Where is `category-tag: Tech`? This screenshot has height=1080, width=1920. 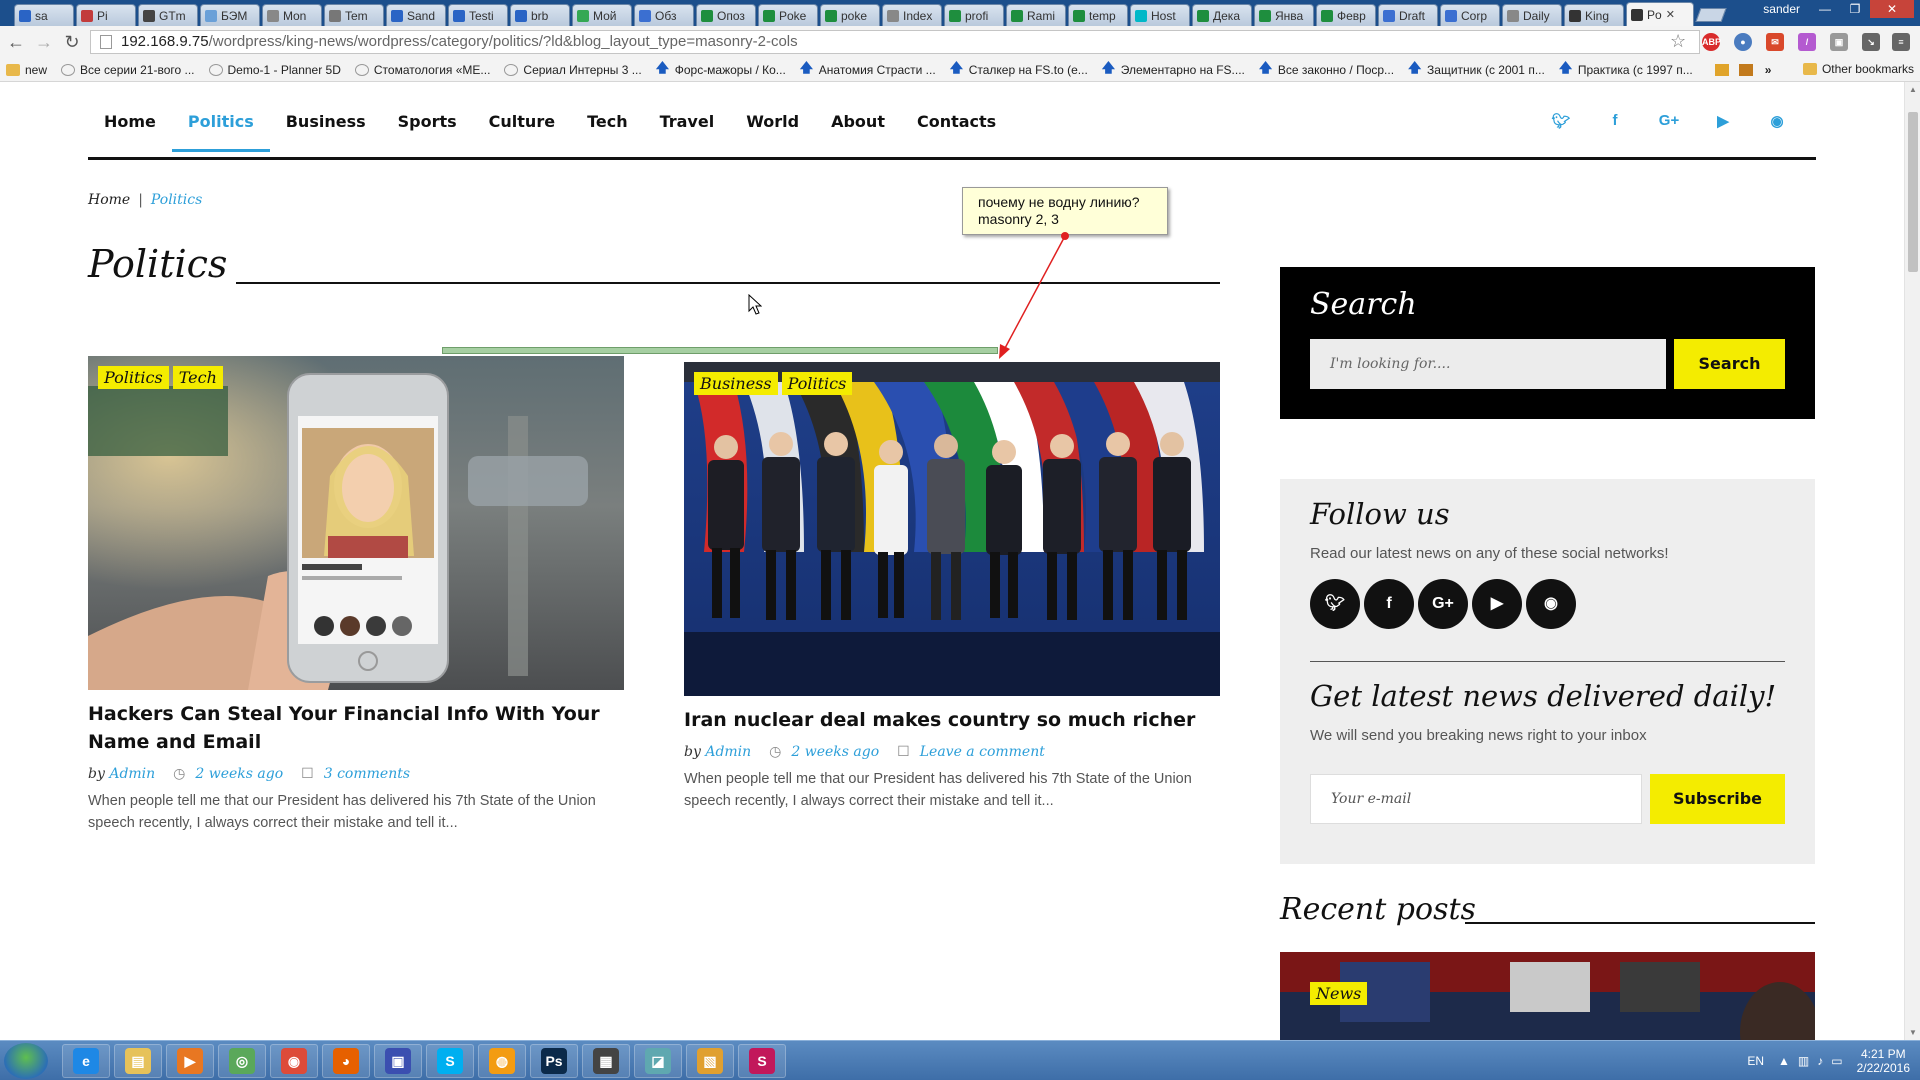 category-tag: Tech is located at coordinates (197, 377).